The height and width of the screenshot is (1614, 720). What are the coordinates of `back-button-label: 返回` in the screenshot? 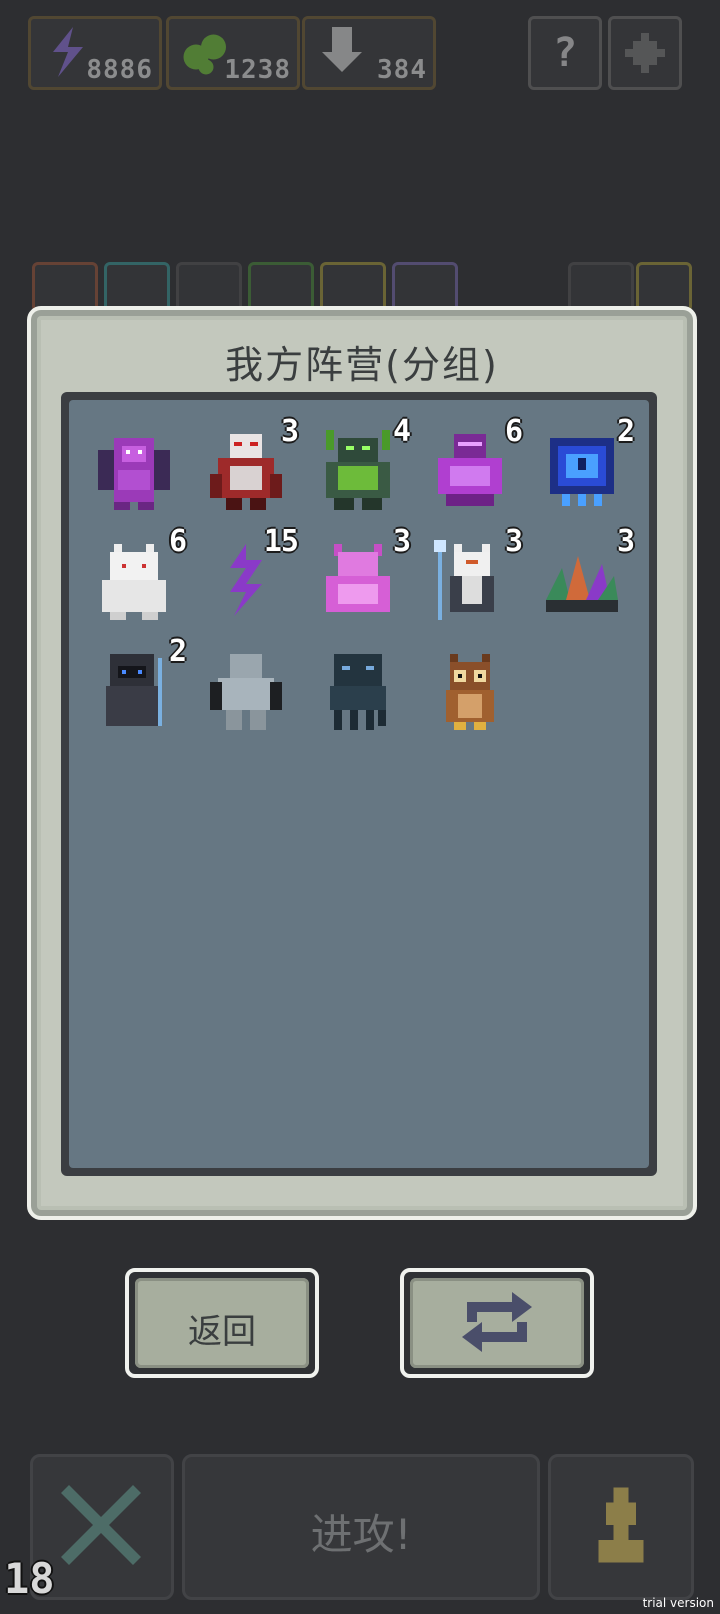 It's located at (222, 1332).